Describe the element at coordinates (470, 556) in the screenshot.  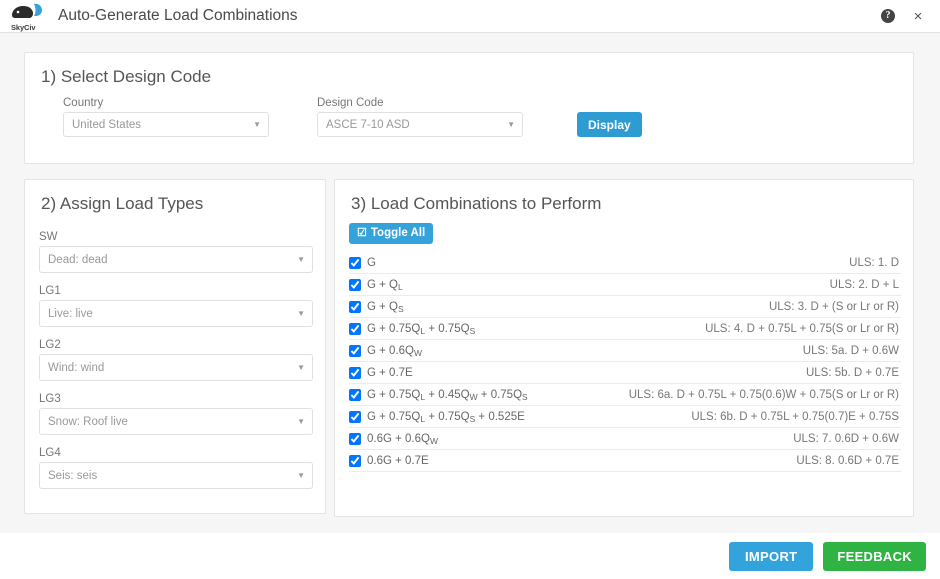
I see `footer: IMPORT FEEDBACK` at that location.